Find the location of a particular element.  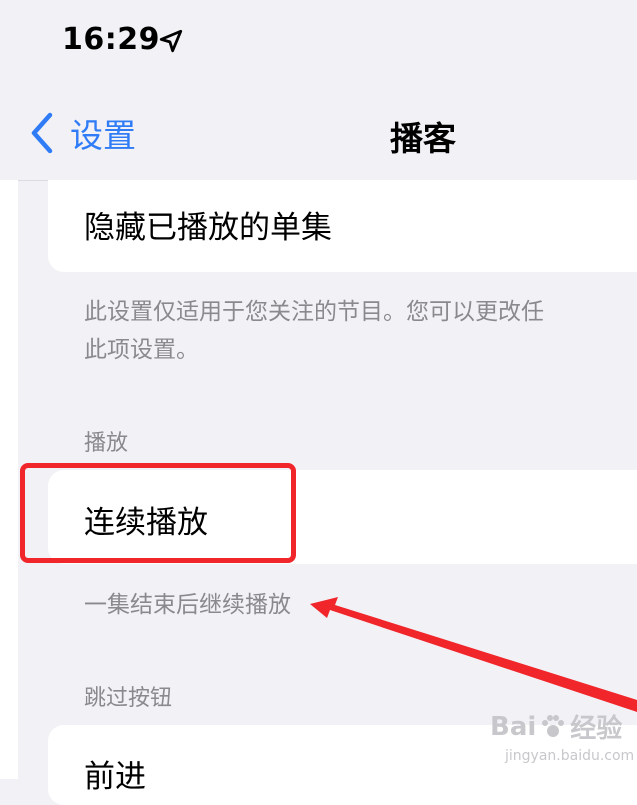

watermark-brand-left: Bai is located at coordinates (513, 726).